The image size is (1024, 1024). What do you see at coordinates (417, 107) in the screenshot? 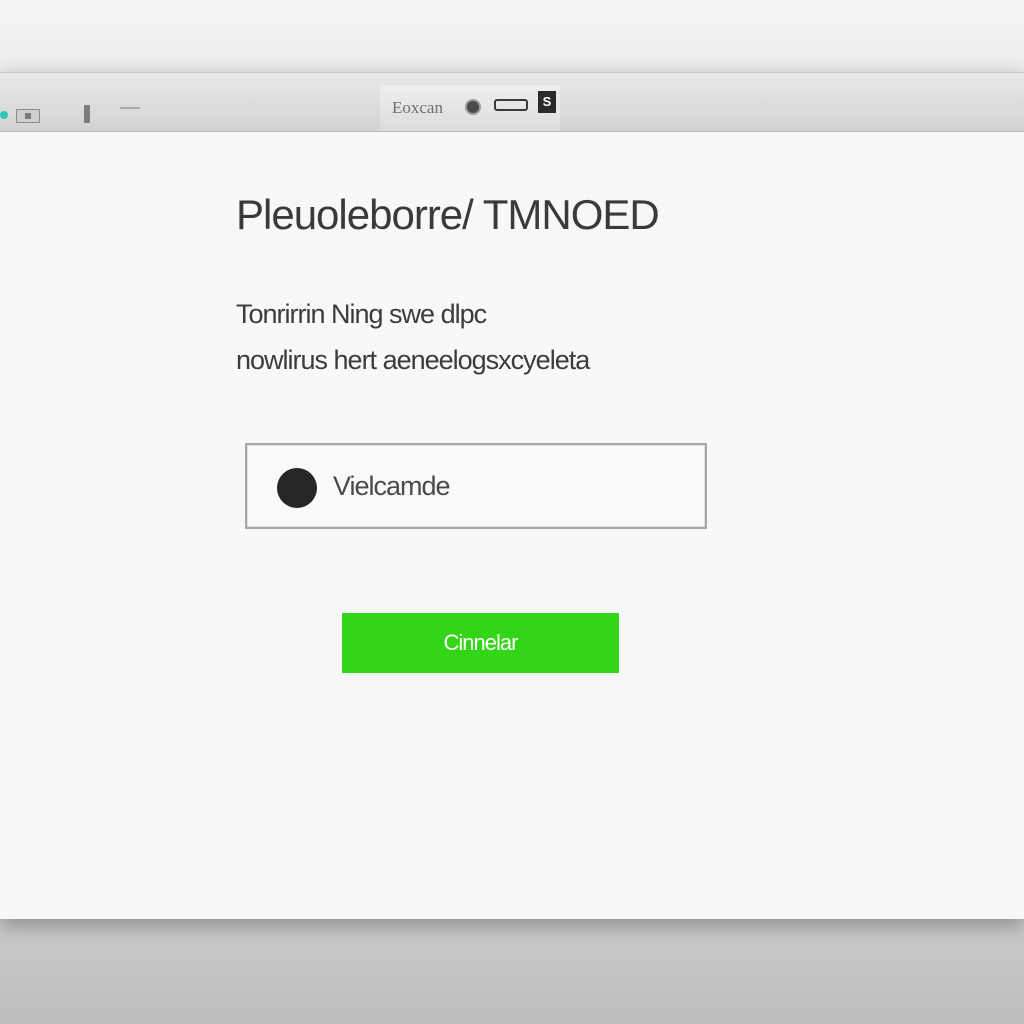
I see `toolbar-search-label: Eoxcan` at bounding box center [417, 107].